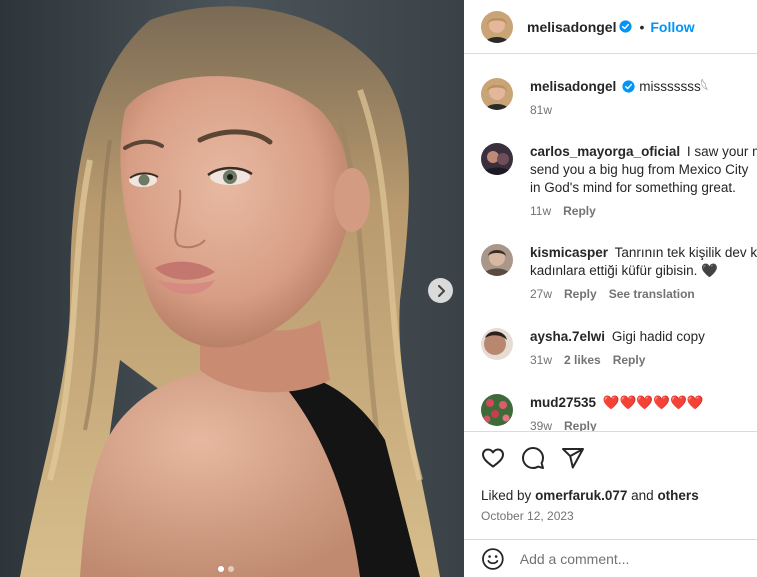  I want to click on caption-text: misssssss, so click(670, 86).